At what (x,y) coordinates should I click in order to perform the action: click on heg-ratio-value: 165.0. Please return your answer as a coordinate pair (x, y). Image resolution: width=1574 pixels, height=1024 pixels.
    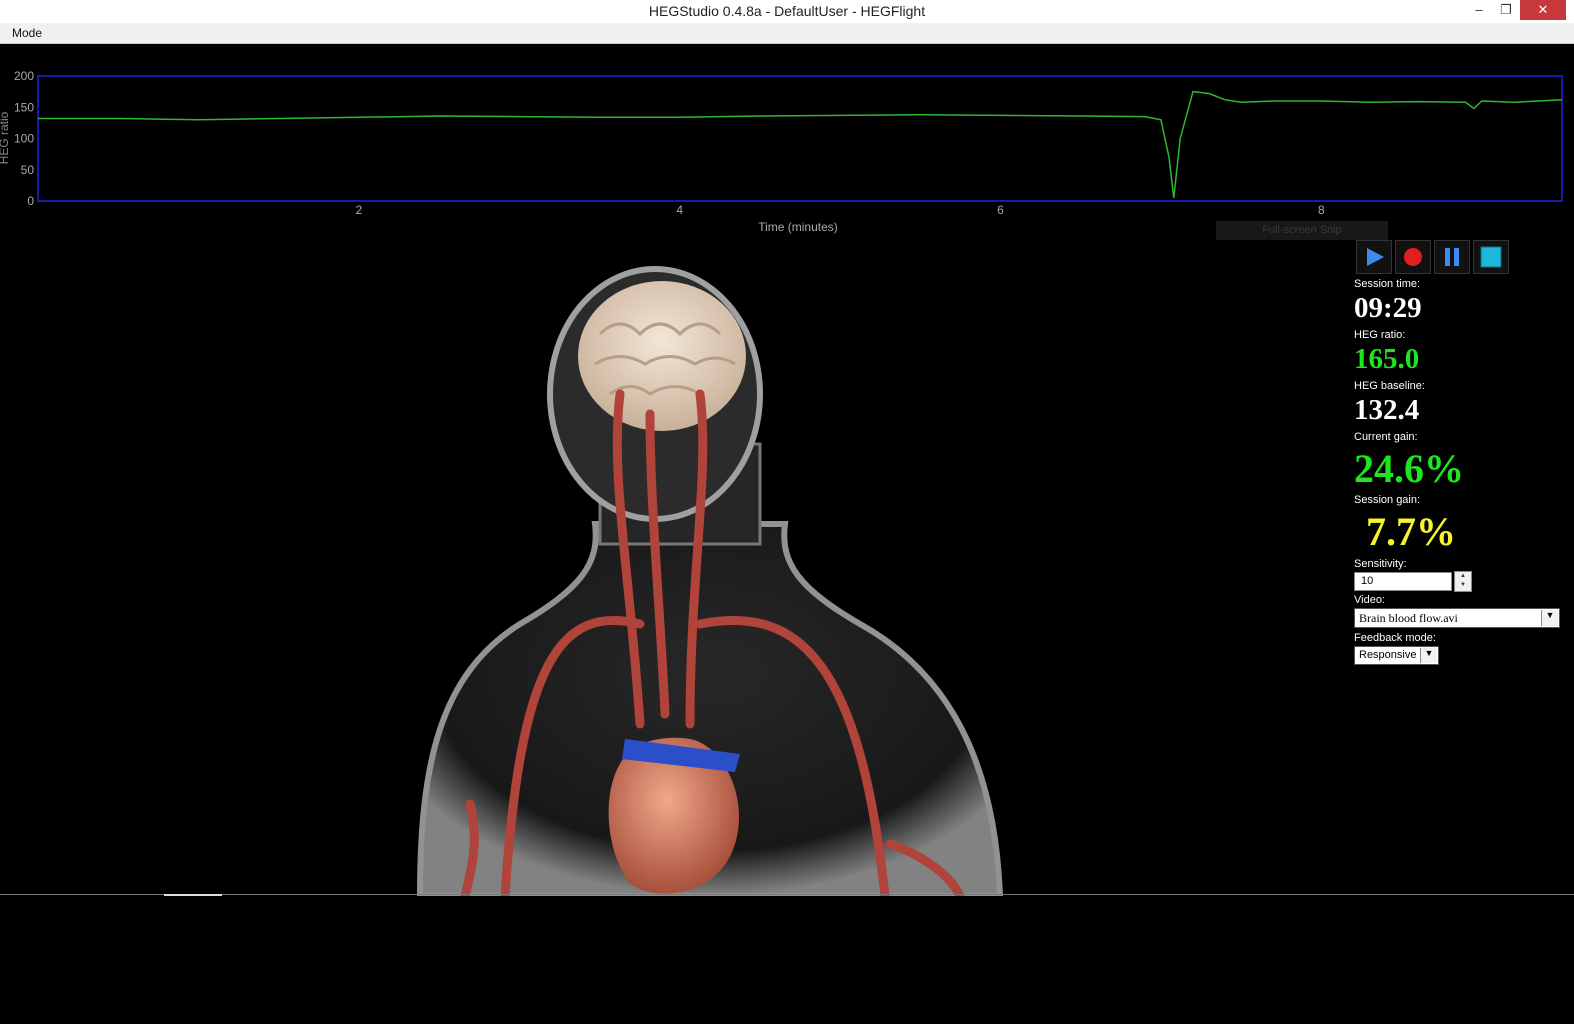
    Looking at the image, I should click on (1387, 359).